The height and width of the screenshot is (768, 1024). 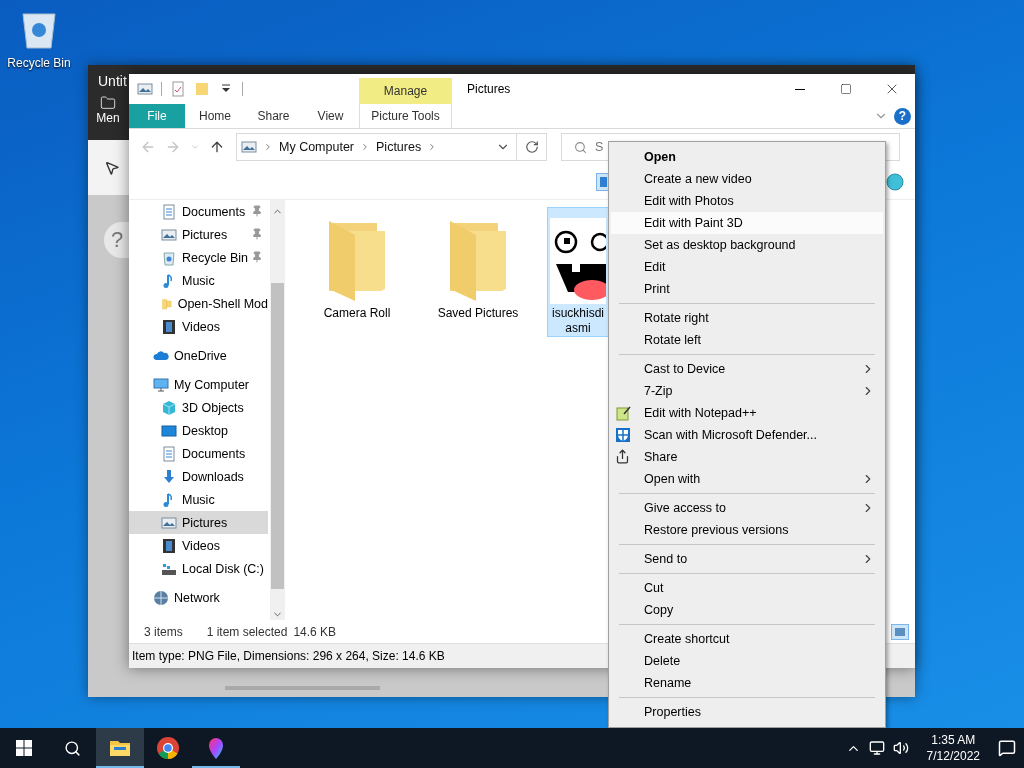 I want to click on contextual-tab-header: Manage, so click(x=405, y=91).